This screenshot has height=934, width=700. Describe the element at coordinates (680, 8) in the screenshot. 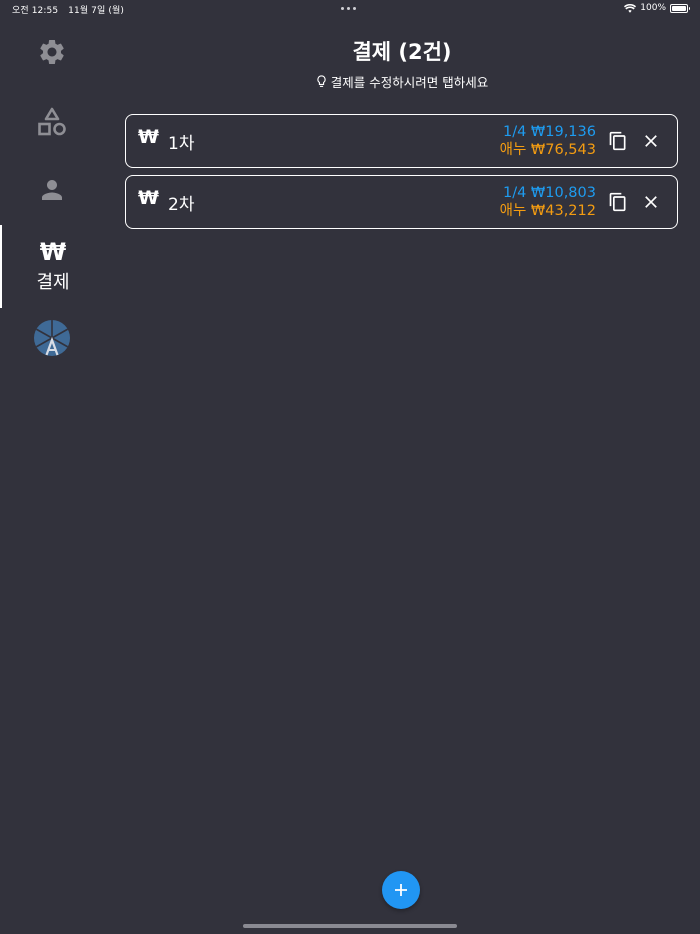

I see `battery-icon` at that location.